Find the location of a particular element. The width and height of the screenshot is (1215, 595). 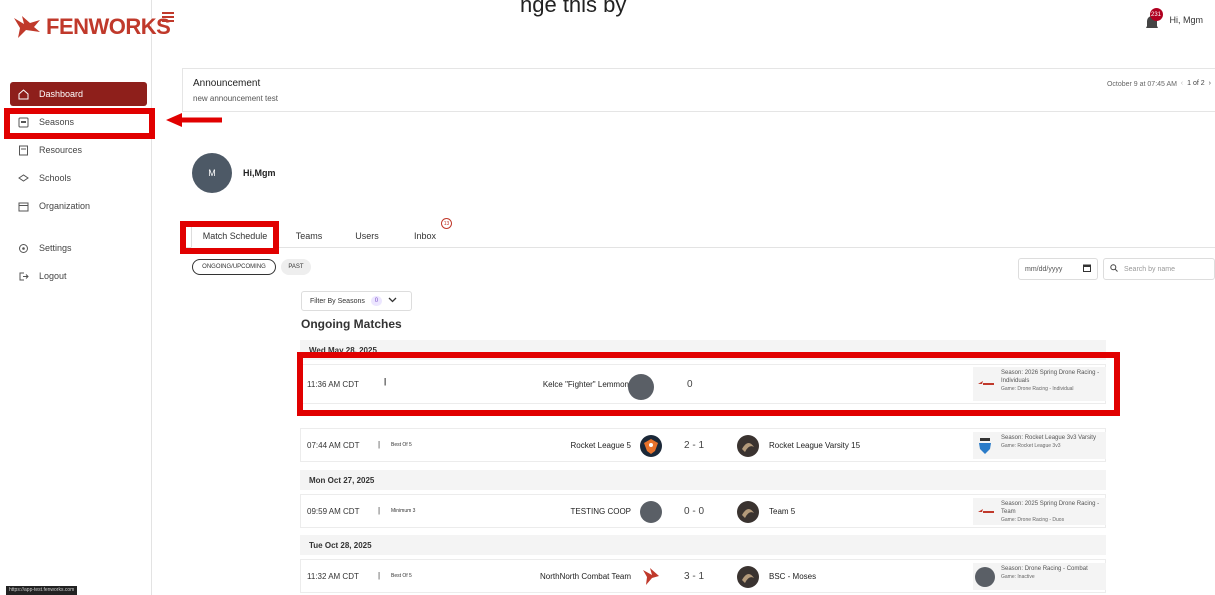

season-filter-dropdown: Filter By Seasons 0 is located at coordinates (356, 301).